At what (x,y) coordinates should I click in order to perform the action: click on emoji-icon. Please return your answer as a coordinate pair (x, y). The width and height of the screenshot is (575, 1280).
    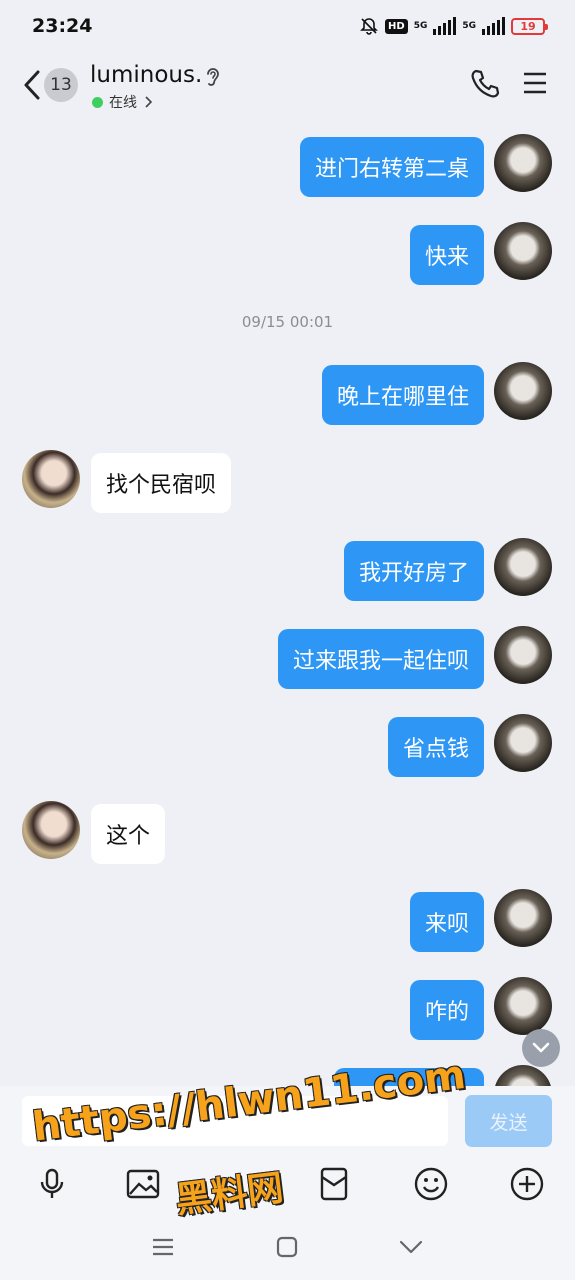
    Looking at the image, I should click on (431, 1184).